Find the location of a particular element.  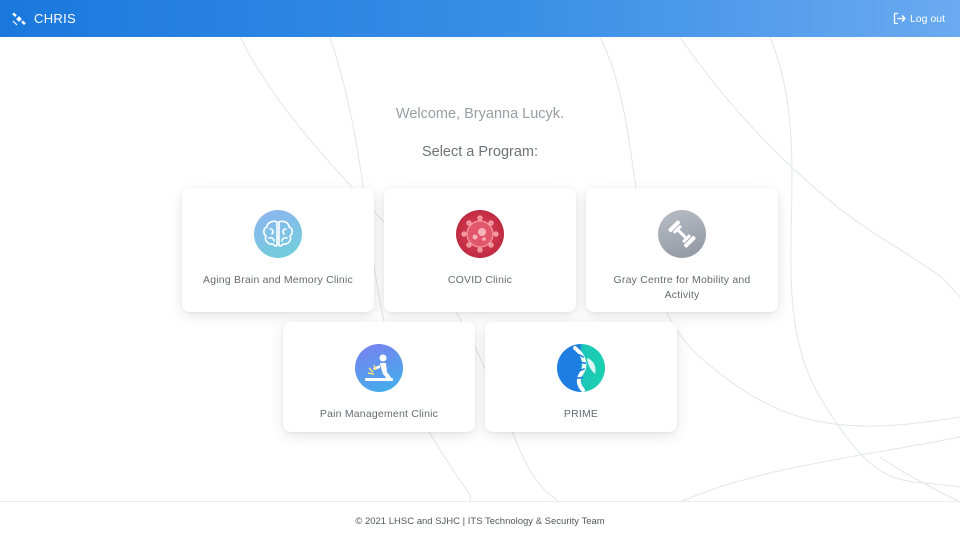

brand: CHRIS is located at coordinates (44, 18).